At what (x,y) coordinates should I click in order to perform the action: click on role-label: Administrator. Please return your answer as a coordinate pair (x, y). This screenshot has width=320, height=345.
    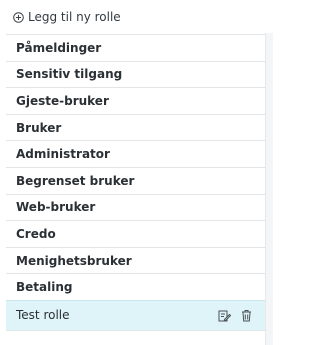
    Looking at the image, I should click on (63, 154).